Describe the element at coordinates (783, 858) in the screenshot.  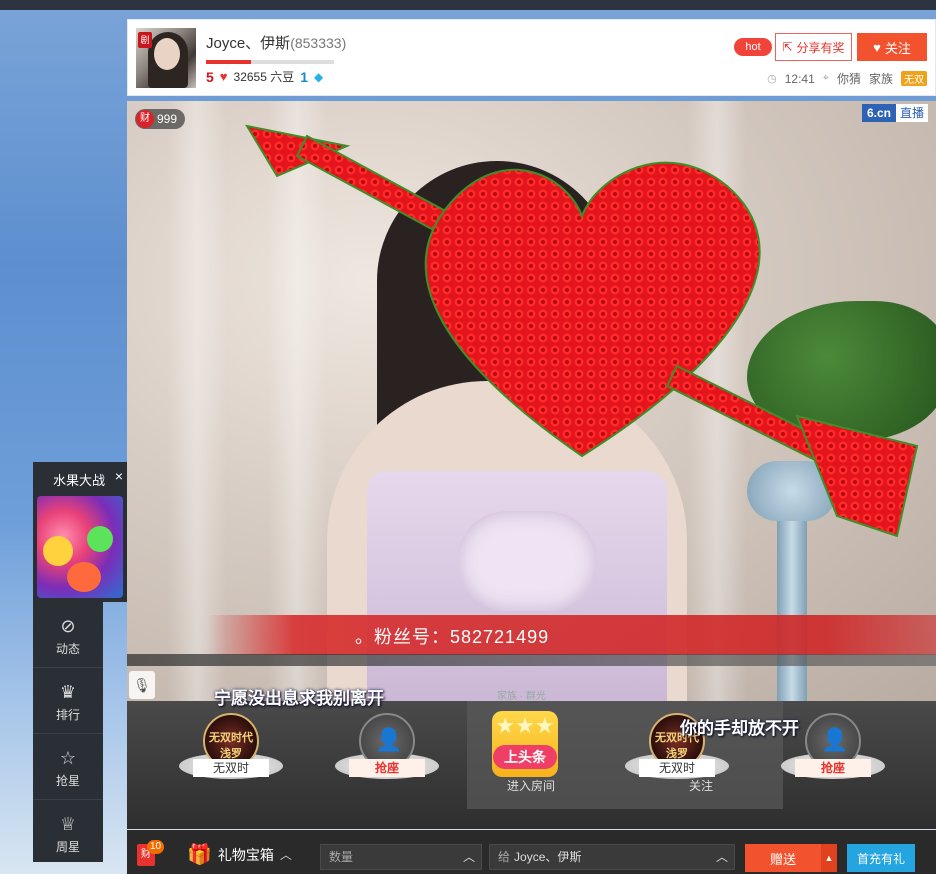
I see `send-gift-button: 赠送` at that location.